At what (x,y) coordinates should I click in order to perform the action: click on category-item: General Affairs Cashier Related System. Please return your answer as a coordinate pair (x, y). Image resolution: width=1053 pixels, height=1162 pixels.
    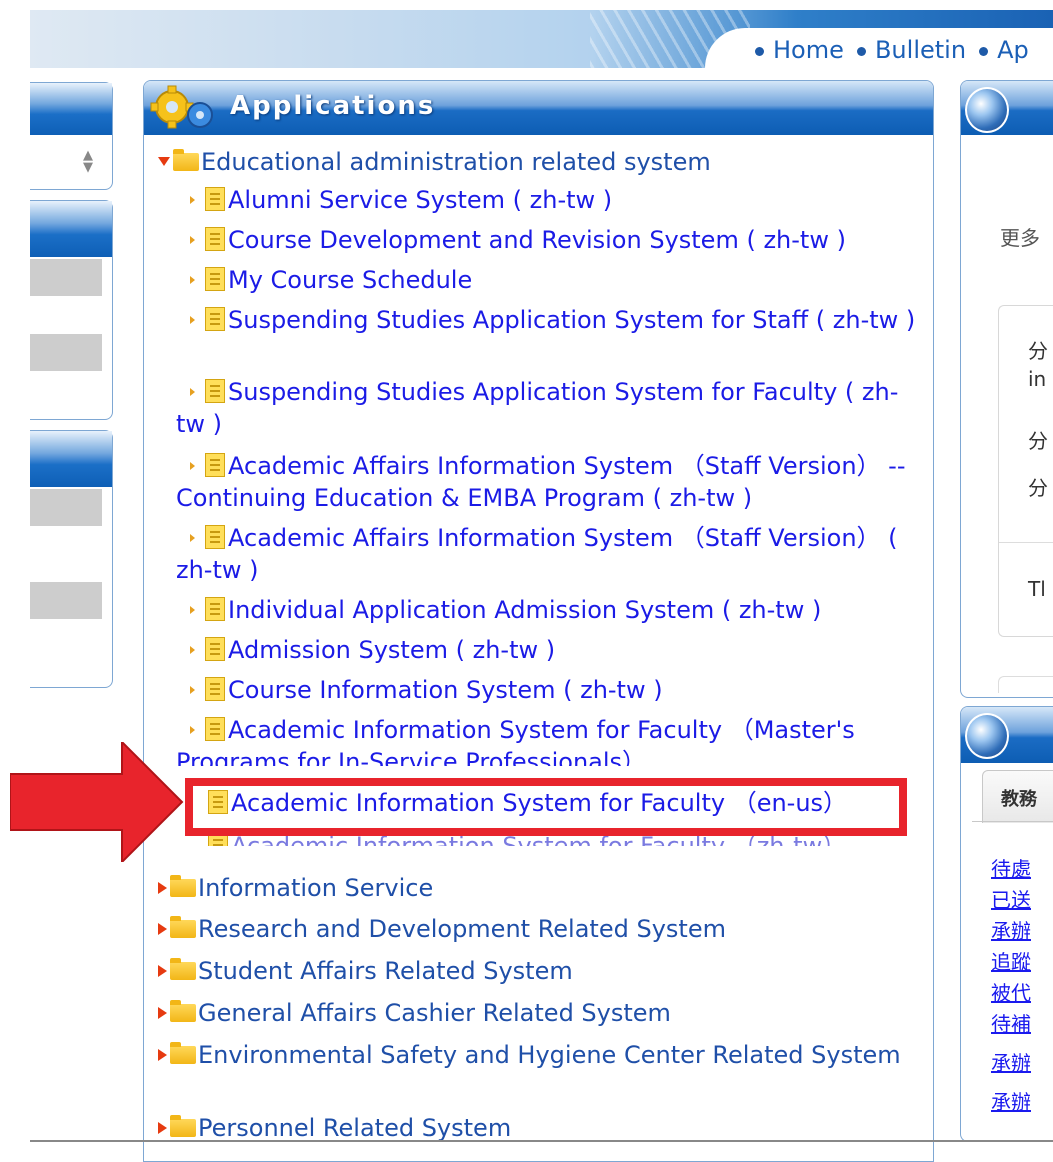
    Looking at the image, I should click on (414, 1013).